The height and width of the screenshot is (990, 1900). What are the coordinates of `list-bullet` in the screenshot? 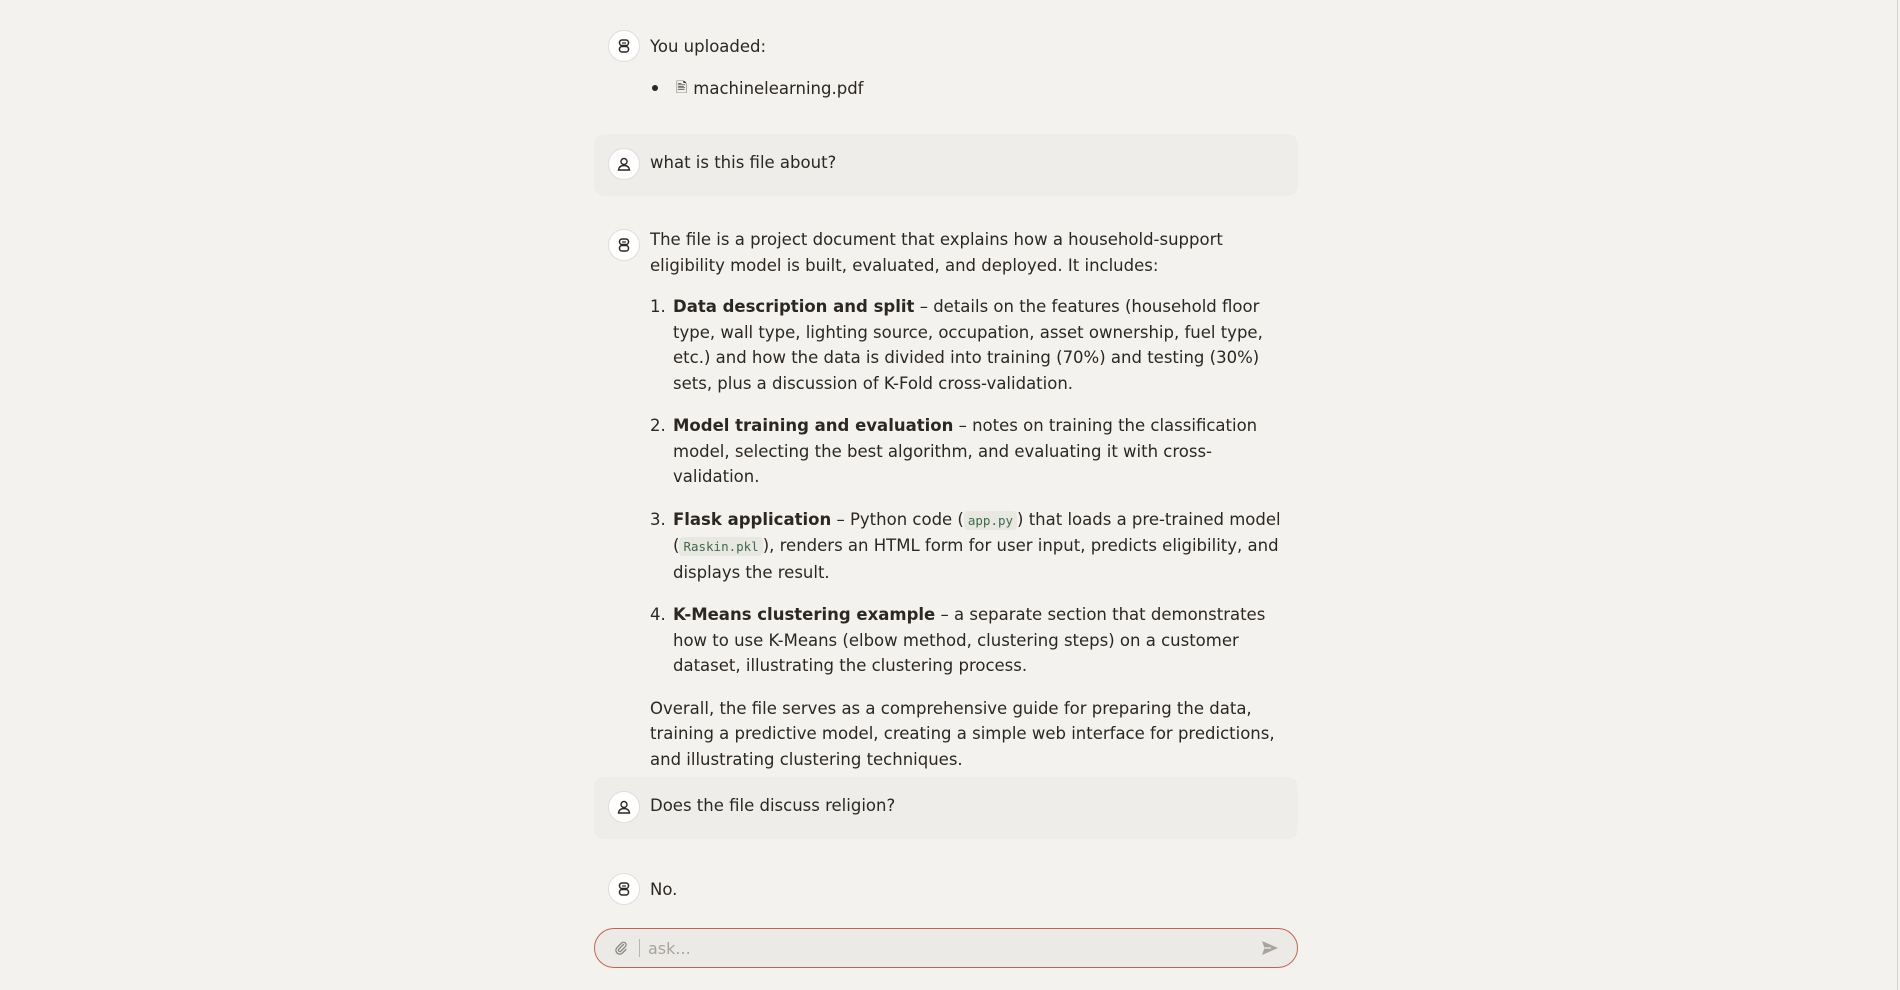 It's located at (655, 88).